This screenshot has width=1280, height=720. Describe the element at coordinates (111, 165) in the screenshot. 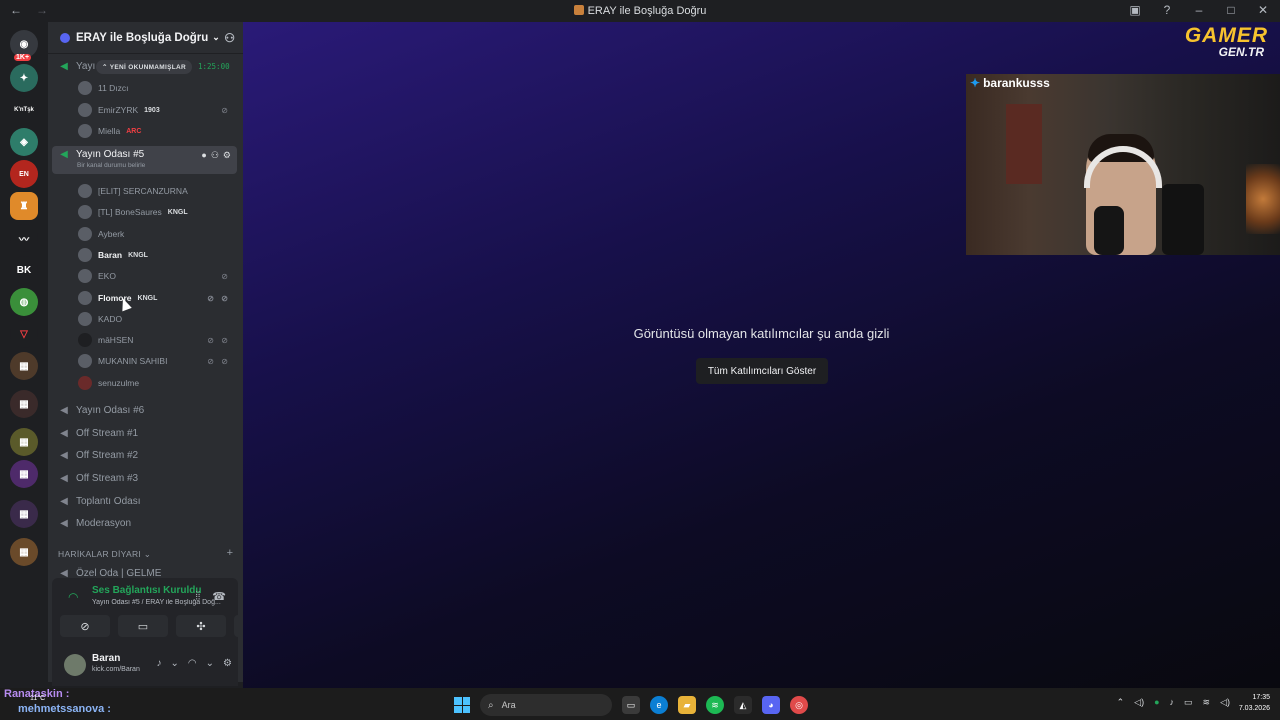

I see `channel-status: Bir kanal durumu belirle` at that location.